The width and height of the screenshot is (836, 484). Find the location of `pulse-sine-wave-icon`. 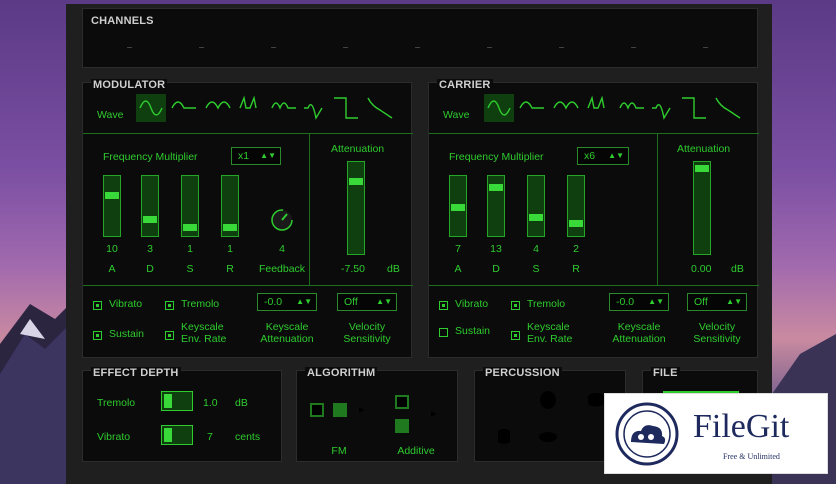

pulse-sine-wave-icon is located at coordinates (596, 102).